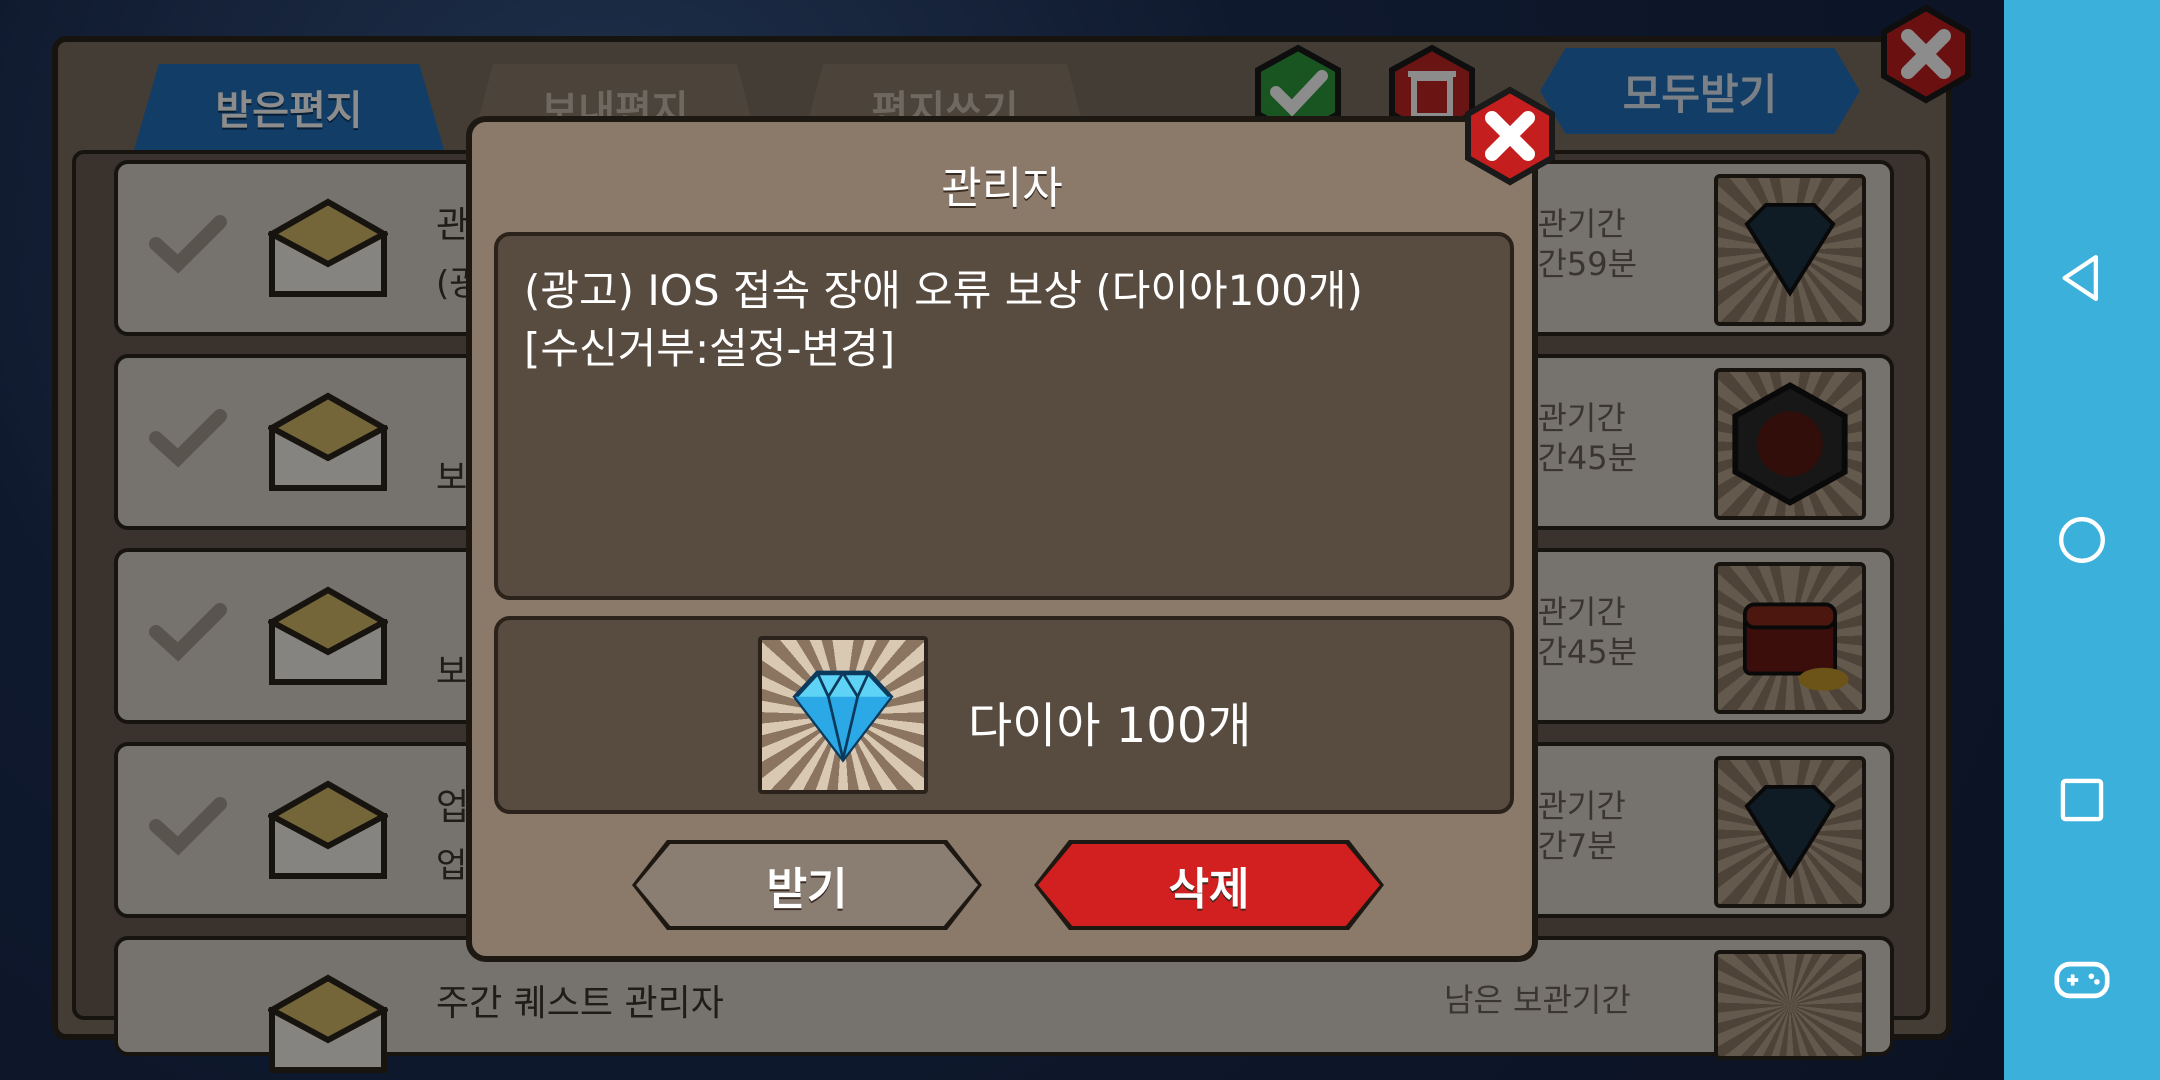  I want to click on modal-title: 관리자, so click(1002, 188).